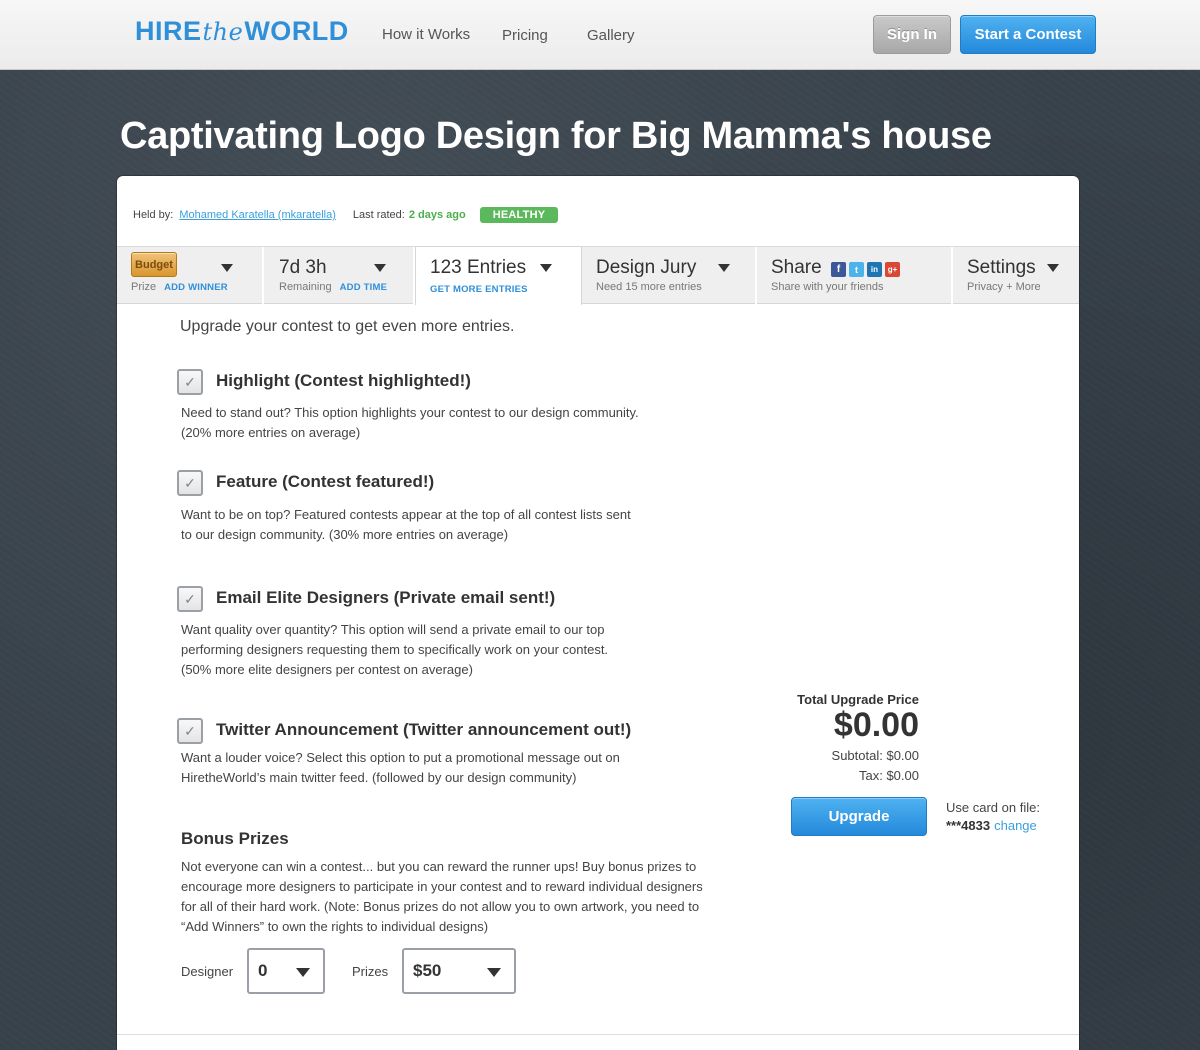 This screenshot has height=1050, width=1200. What do you see at coordinates (190, 599) in the screenshot?
I see `email-elite-checkbox: ✓` at bounding box center [190, 599].